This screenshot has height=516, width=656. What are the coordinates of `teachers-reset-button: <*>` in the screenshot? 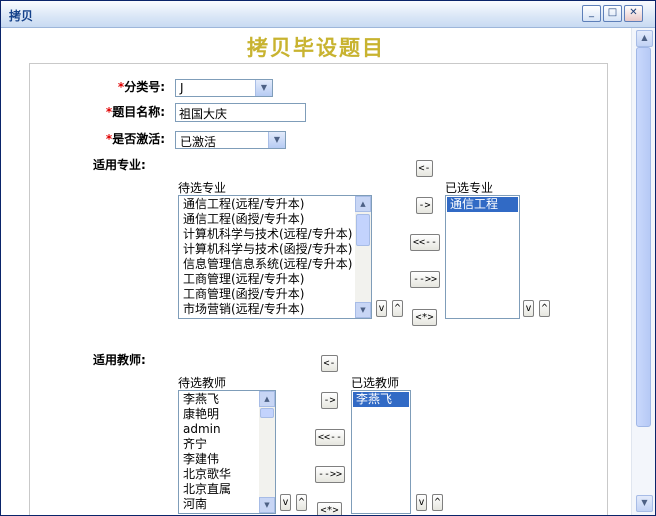 It's located at (329, 508).